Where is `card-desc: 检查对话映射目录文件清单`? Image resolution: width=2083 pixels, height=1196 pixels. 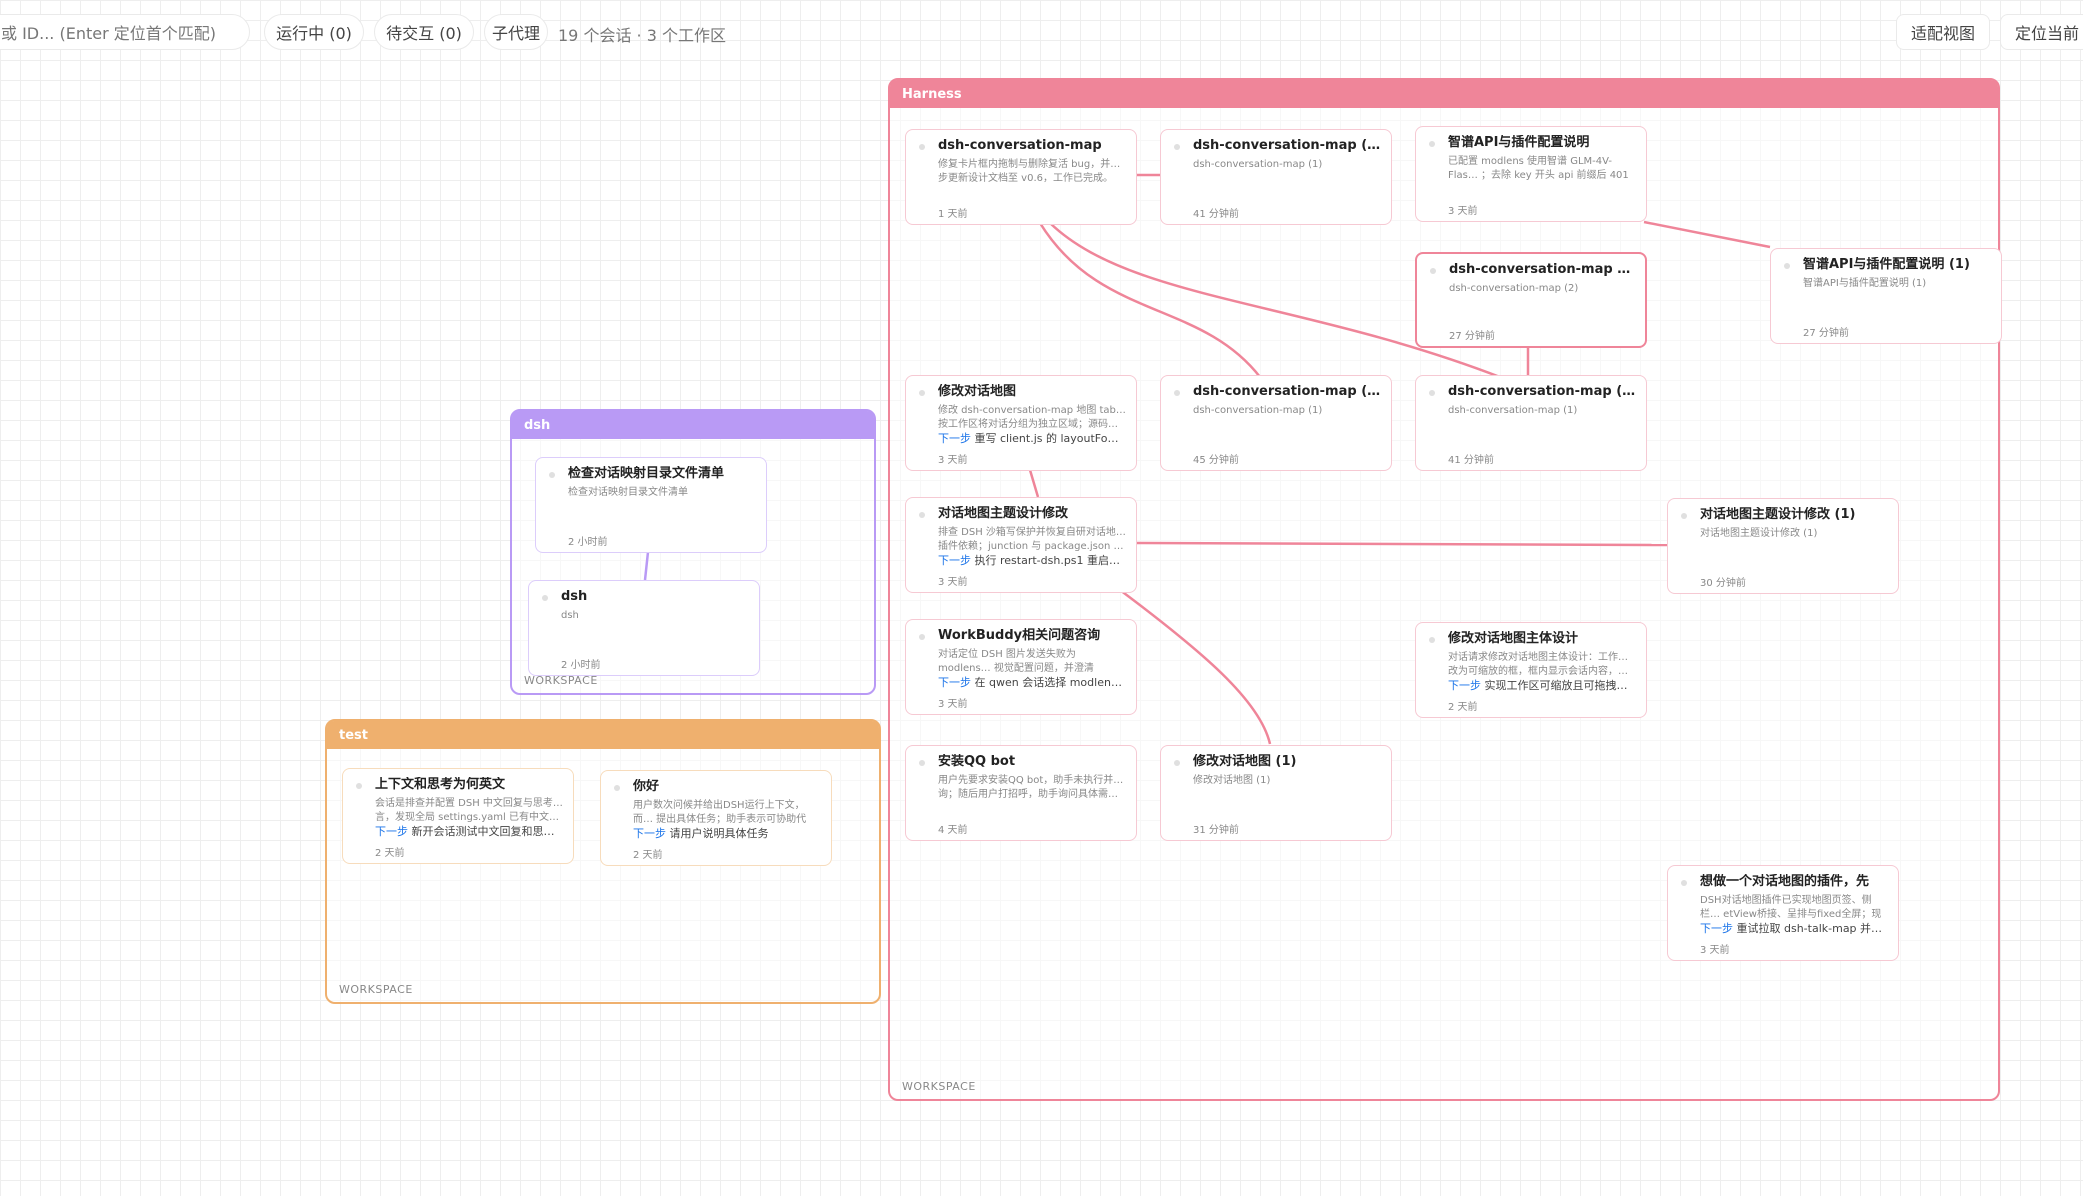 card-desc: 检查对话映射目录文件清单 is located at coordinates (628, 492).